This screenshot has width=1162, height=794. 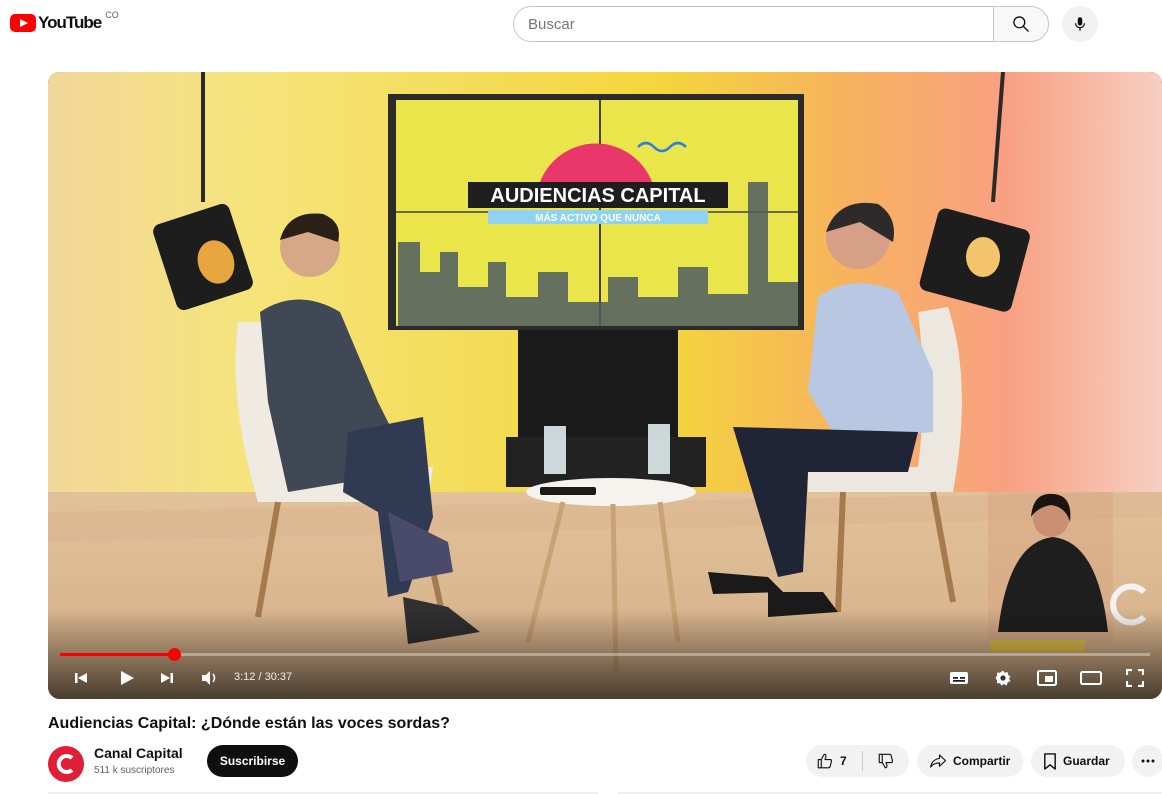 I want to click on theater-mode-icon, so click(x=1091, y=678).